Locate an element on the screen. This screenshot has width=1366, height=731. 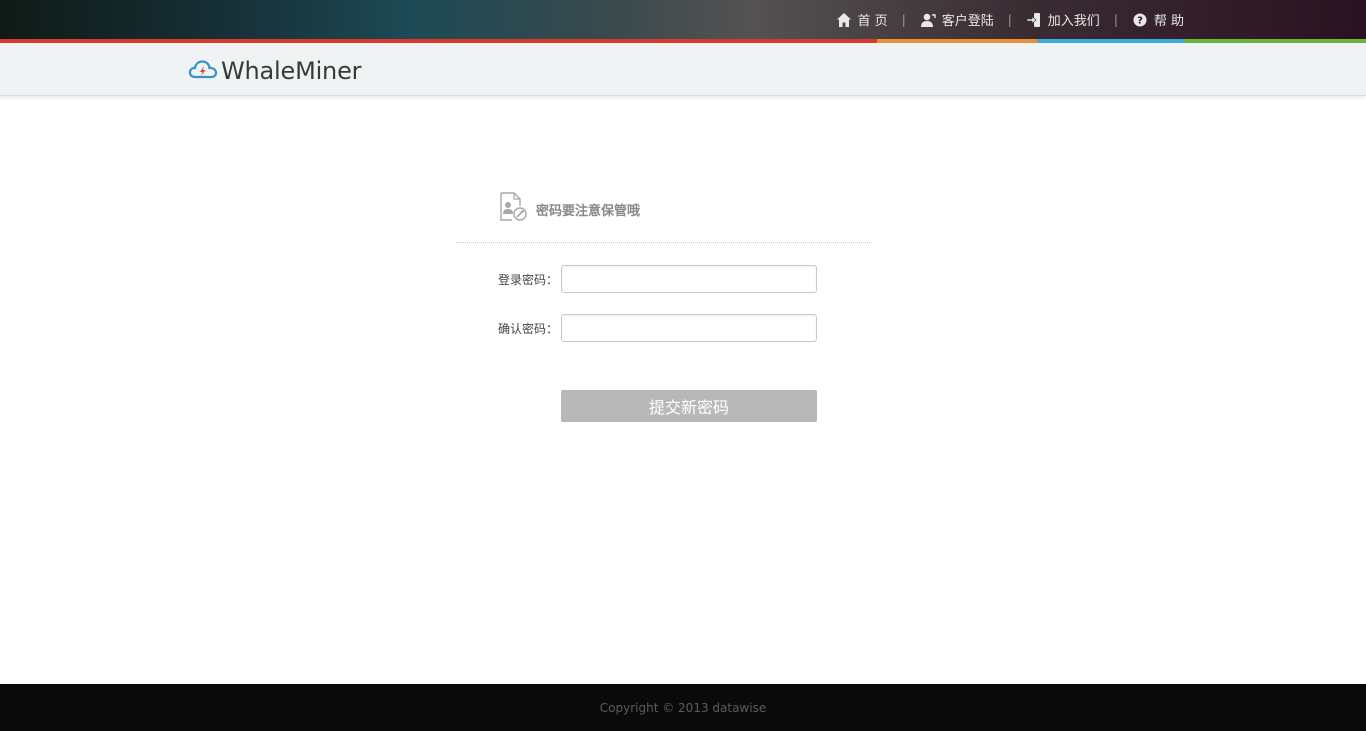
confirm-password-row: 确认密码： is located at coordinates (657, 328).